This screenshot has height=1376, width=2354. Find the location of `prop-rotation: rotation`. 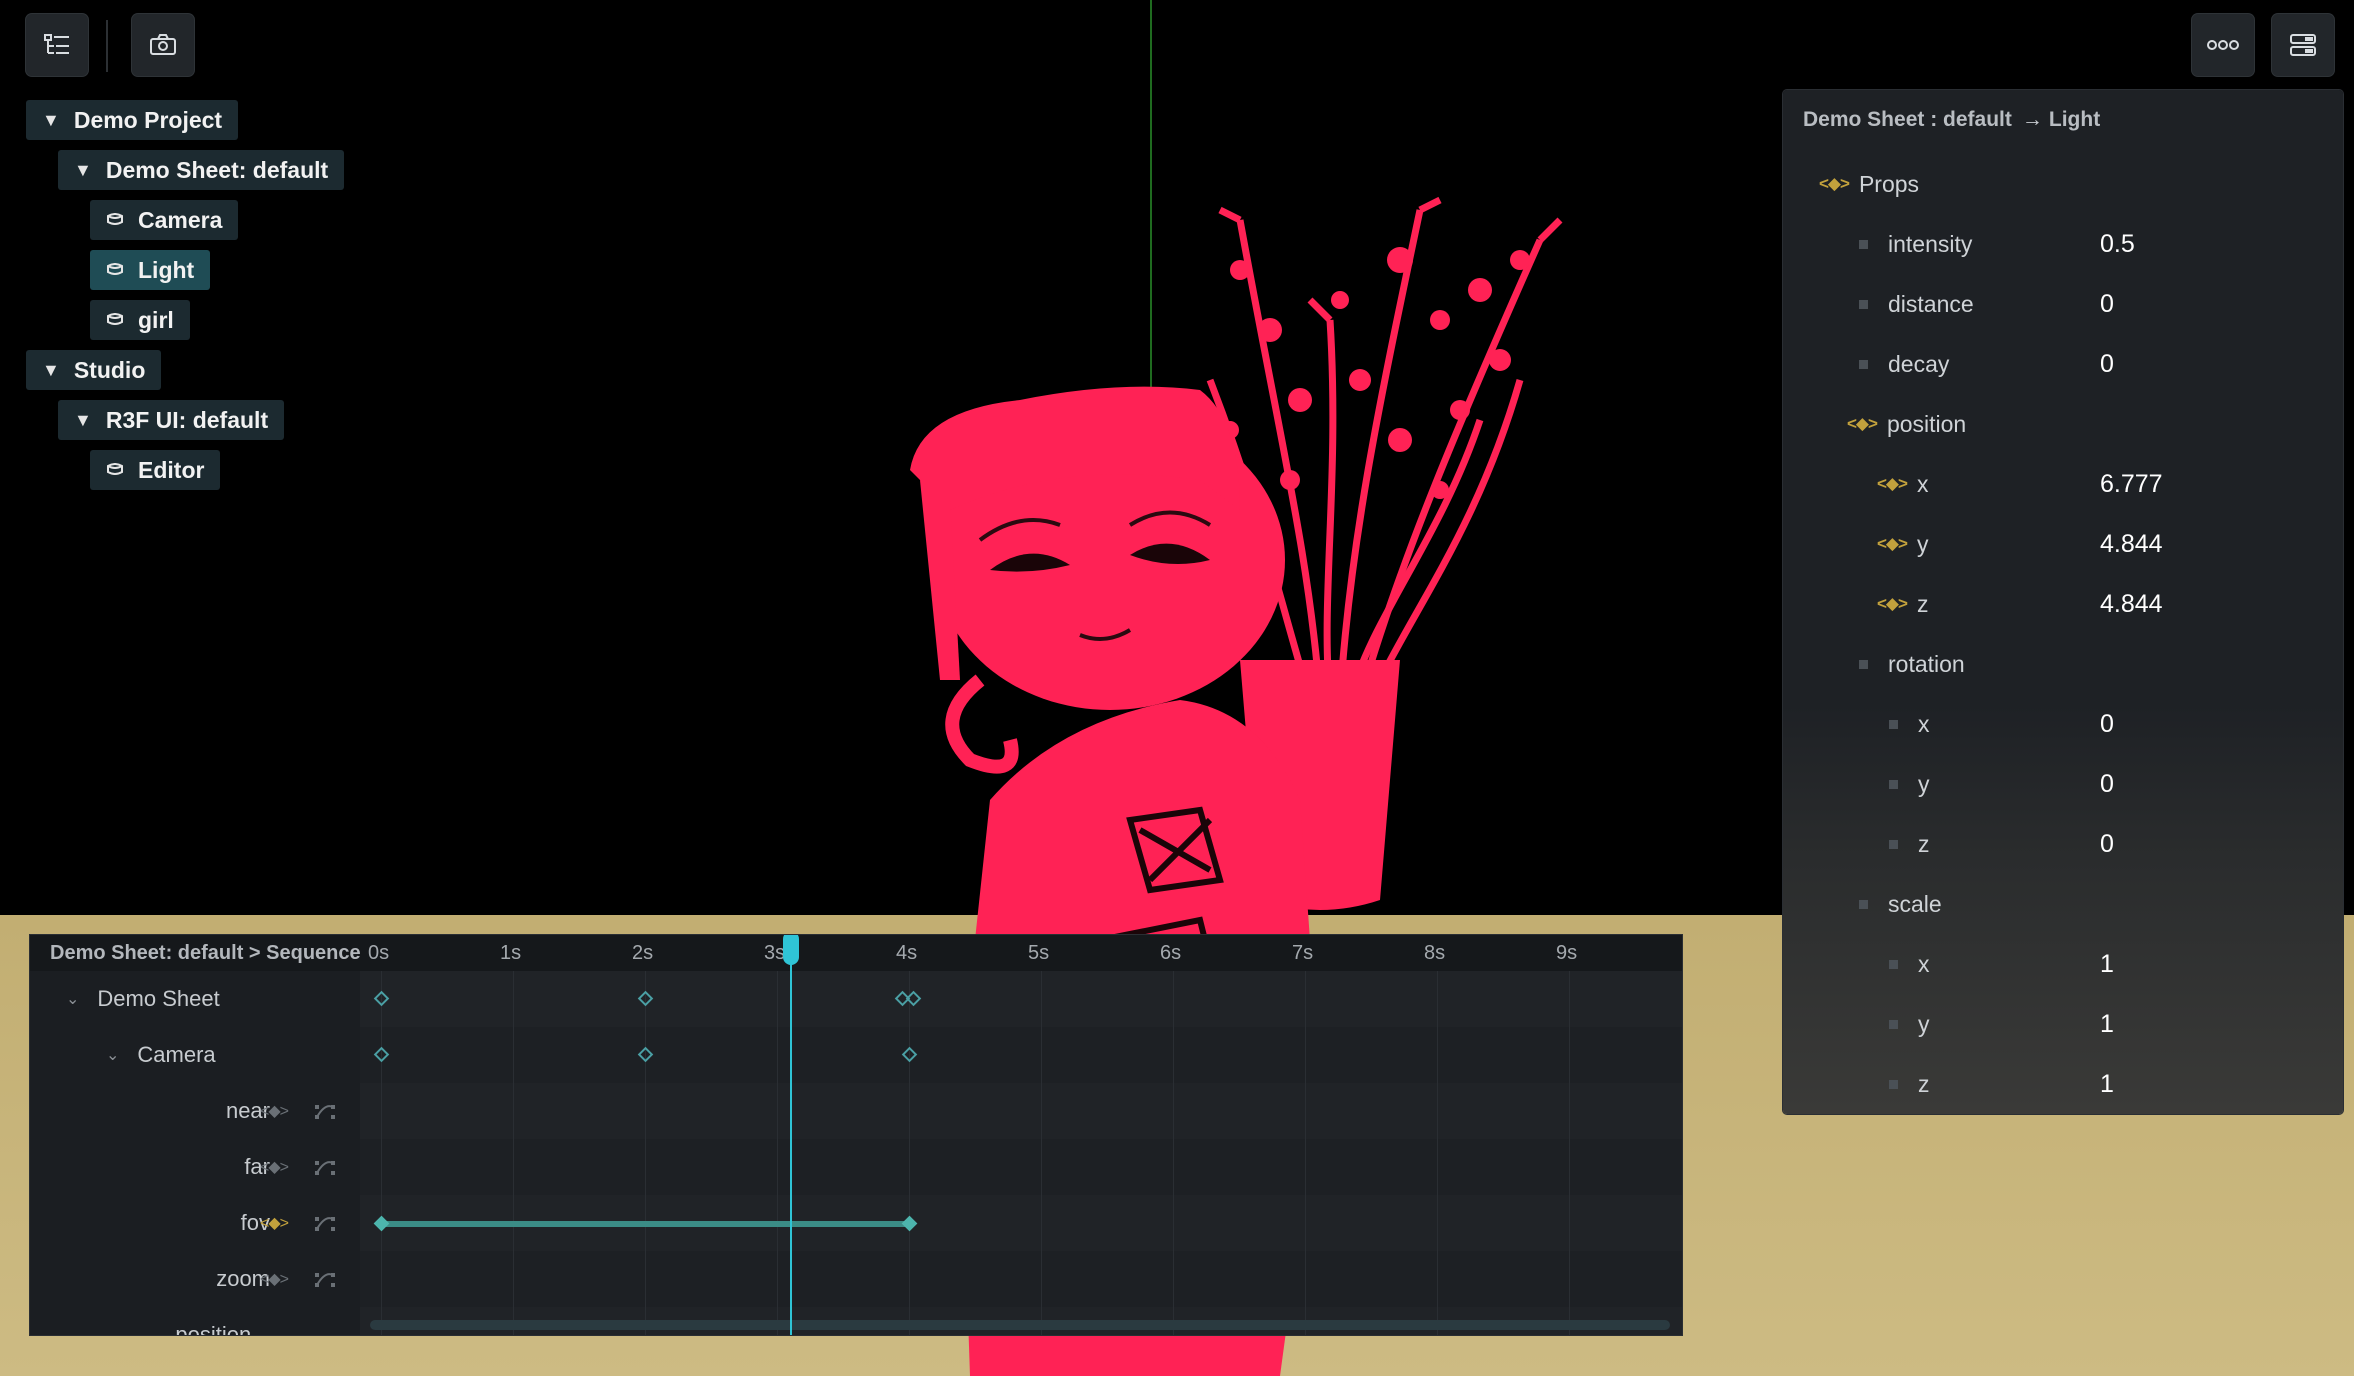

prop-rotation: rotation is located at coordinates (2094, 664).